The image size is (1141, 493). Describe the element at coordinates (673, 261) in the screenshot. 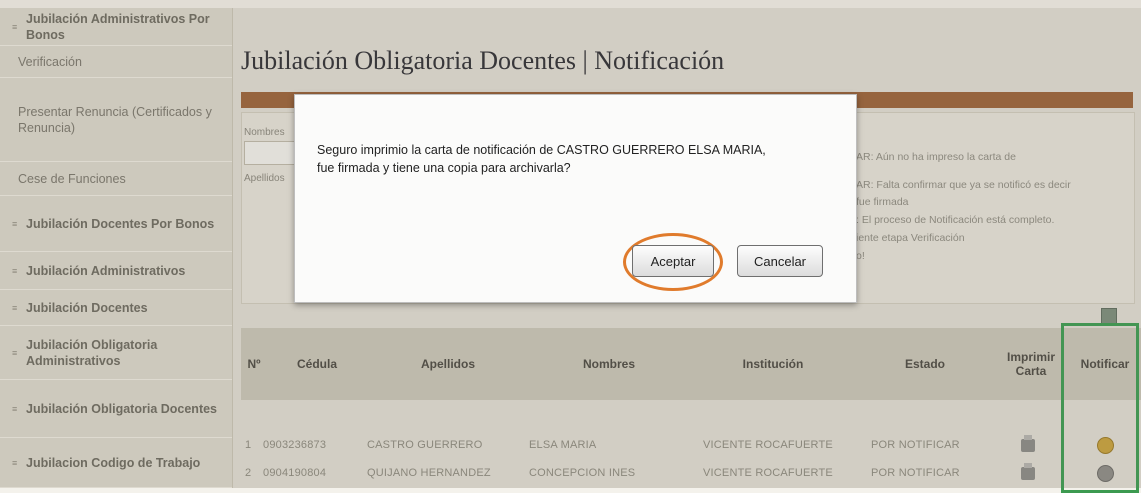

I see `aceptar-button: Aceptar` at that location.